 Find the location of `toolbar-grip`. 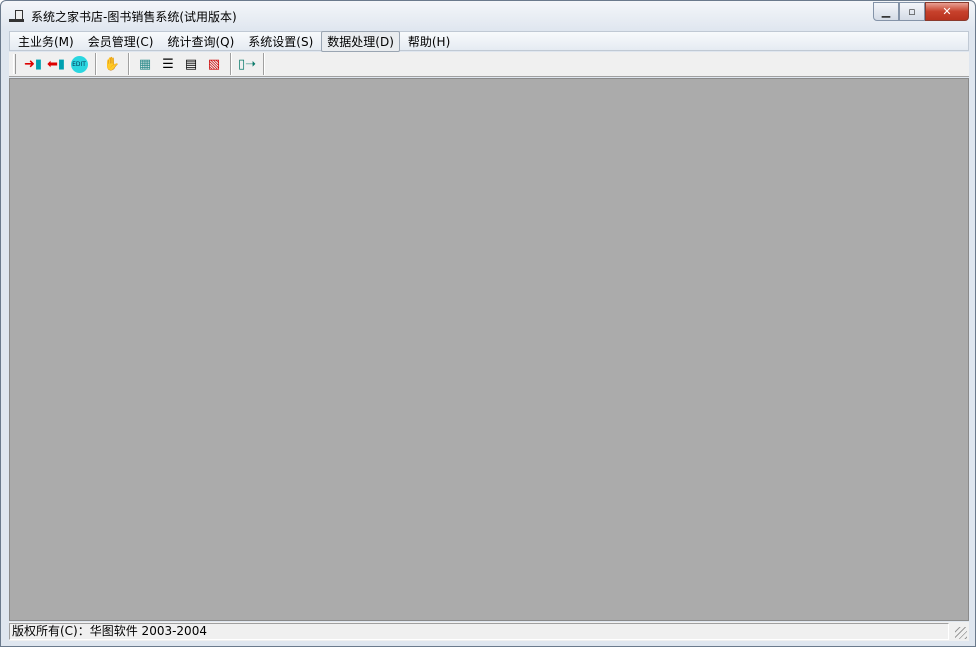

toolbar-grip is located at coordinates (14, 64).